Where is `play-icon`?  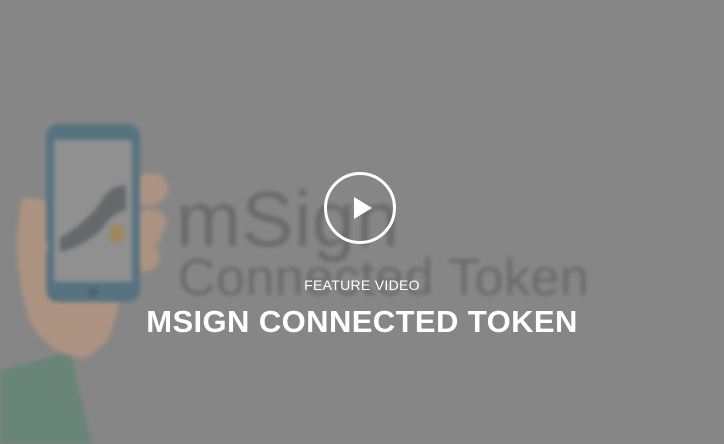 play-icon is located at coordinates (363, 208).